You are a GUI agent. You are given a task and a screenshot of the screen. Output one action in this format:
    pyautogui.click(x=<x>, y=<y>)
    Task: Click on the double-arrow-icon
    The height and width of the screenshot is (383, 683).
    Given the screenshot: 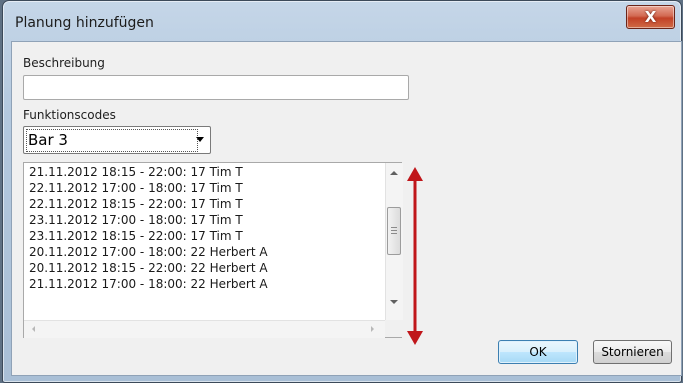 What is the action you would take?
    pyautogui.click(x=415, y=256)
    